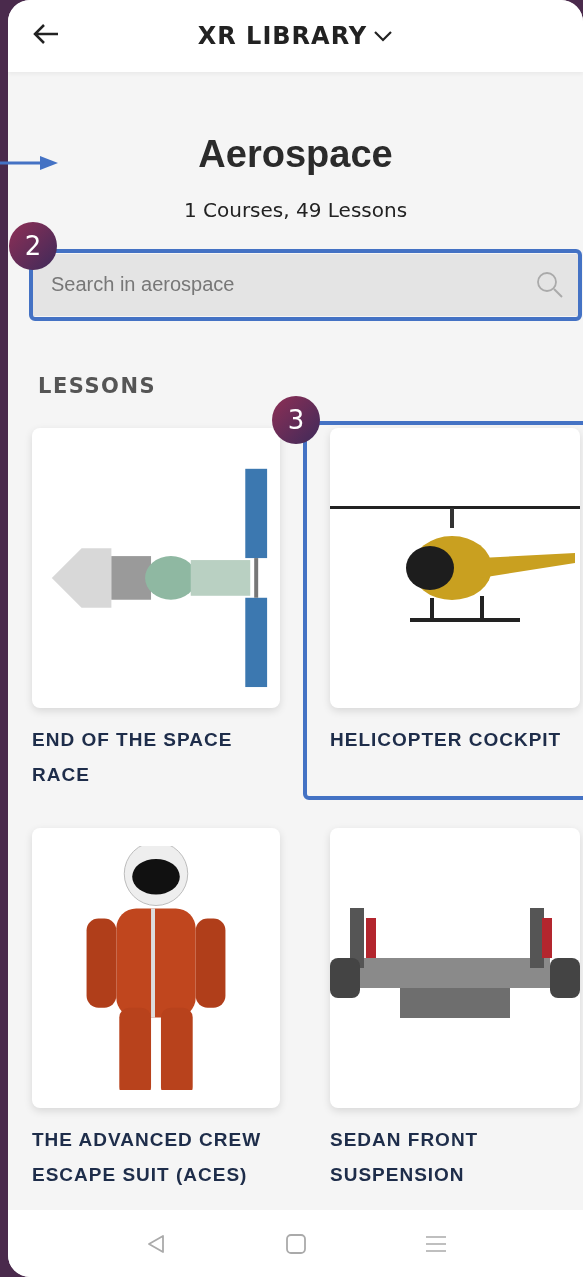 Image resolution: width=583 pixels, height=1277 pixels. Describe the element at coordinates (33, 245) in the screenshot. I see `callout-badge: 2` at that location.